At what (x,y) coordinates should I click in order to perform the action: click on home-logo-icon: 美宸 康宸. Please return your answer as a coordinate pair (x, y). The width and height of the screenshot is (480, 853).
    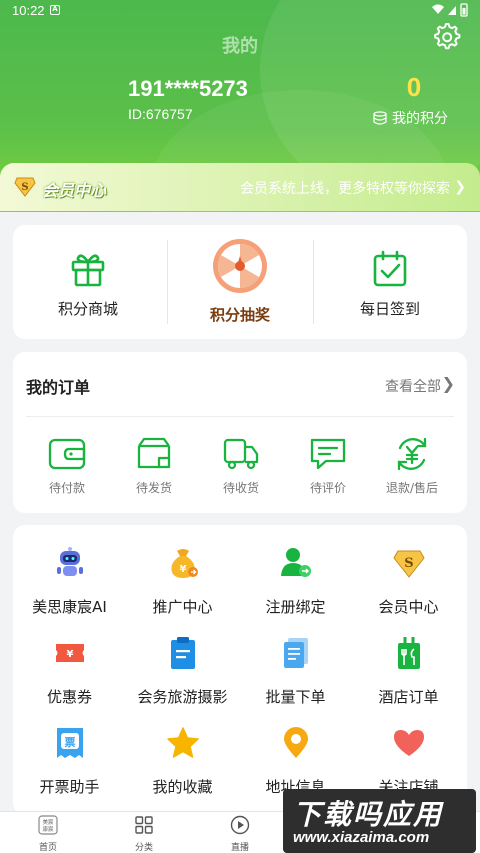
    Looking at the image, I should click on (48, 825).